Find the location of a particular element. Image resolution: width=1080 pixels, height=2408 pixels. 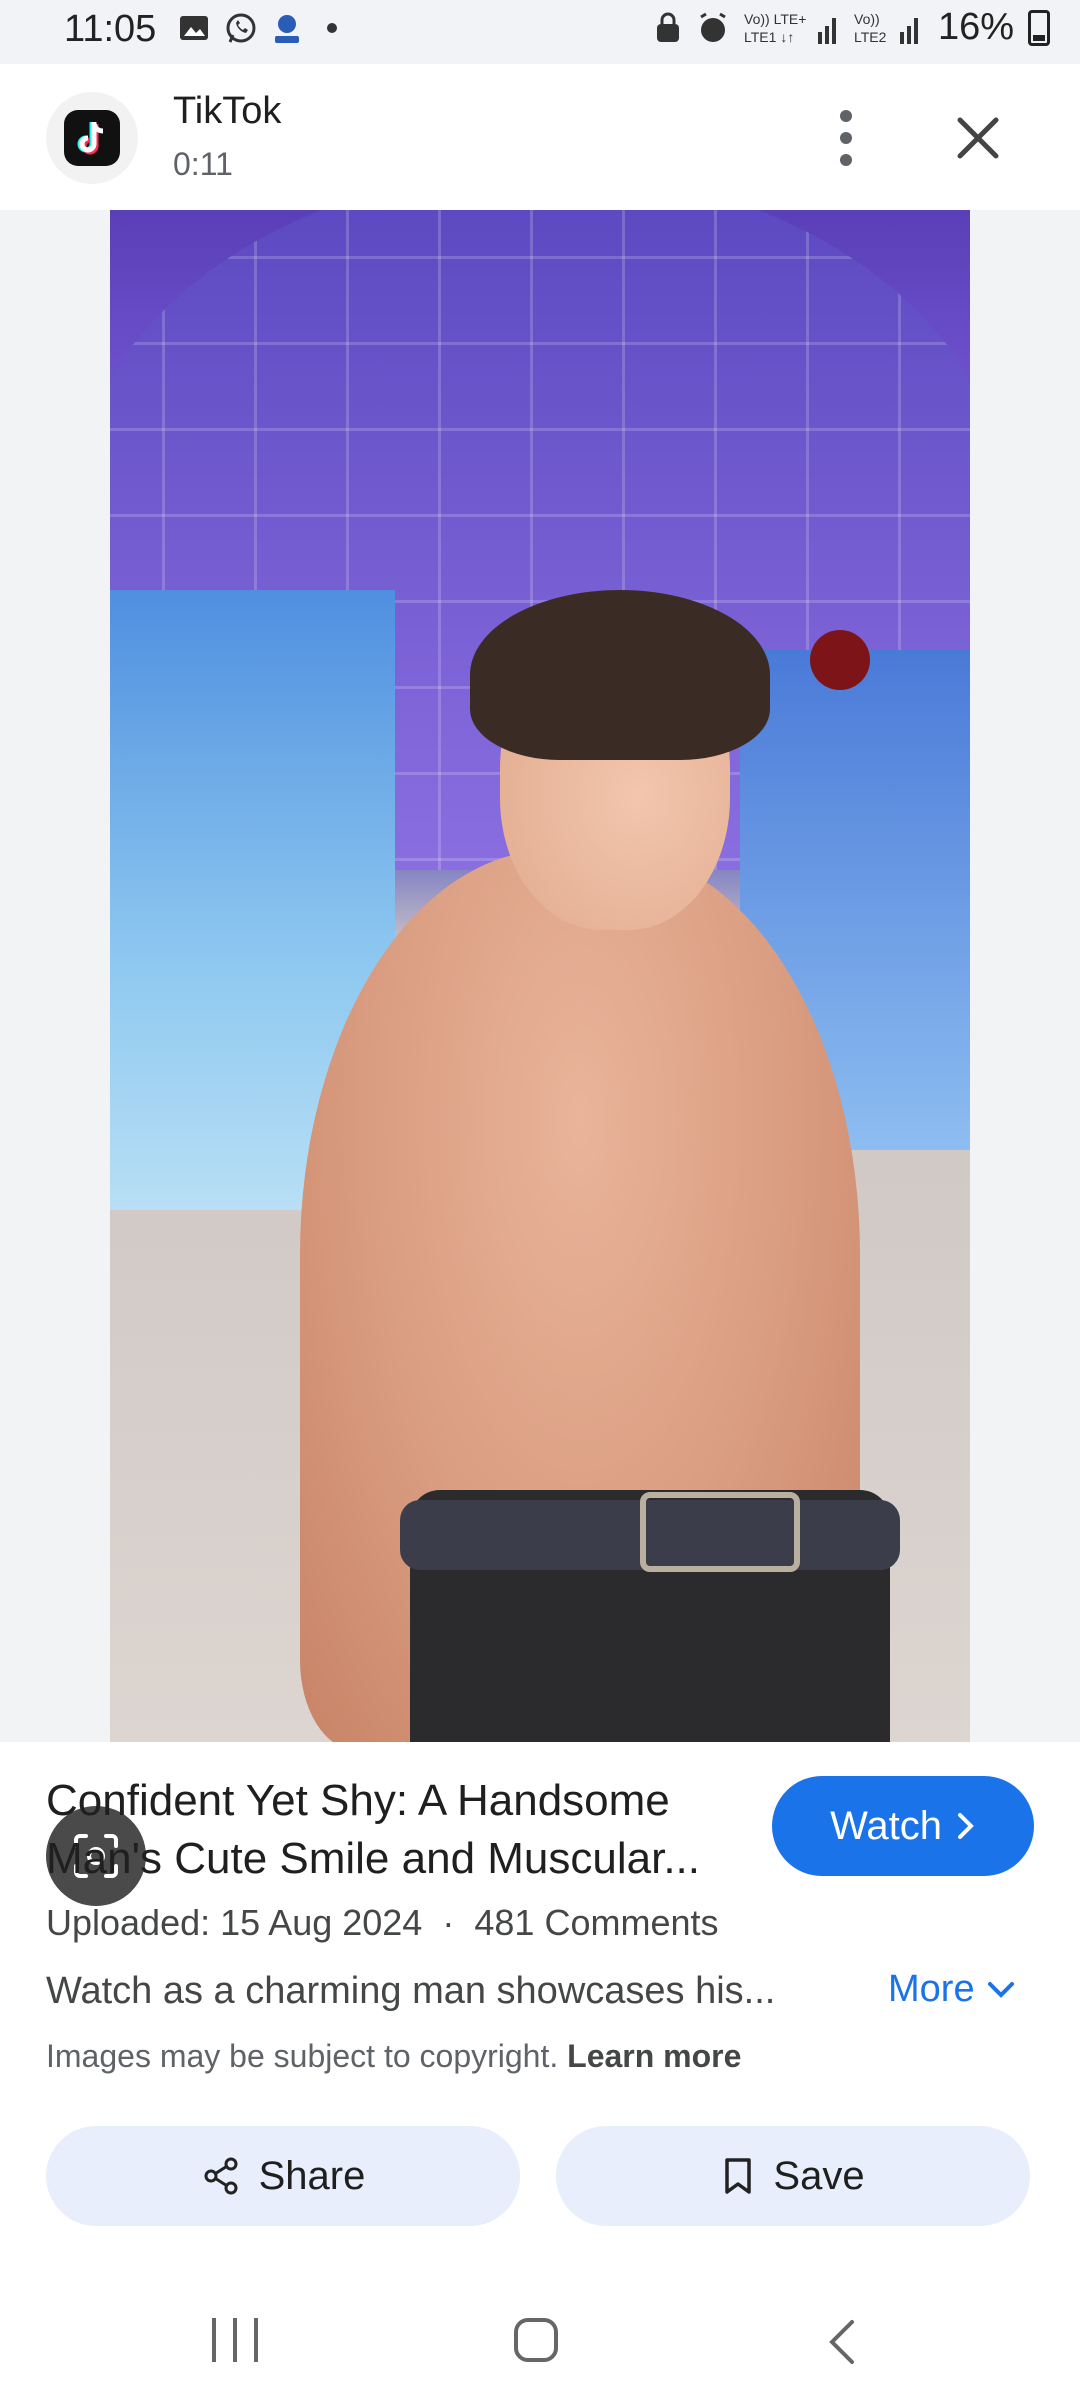

lte1-signal-icon: Vo)) LTE+ LTE1 ↓↑ is located at coordinates (790, 28).